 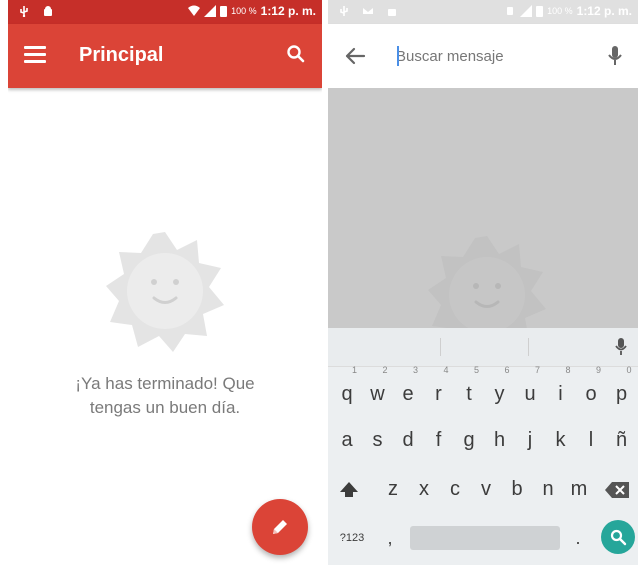 What do you see at coordinates (598, 370) in the screenshot?
I see `key-number-hint: 9` at bounding box center [598, 370].